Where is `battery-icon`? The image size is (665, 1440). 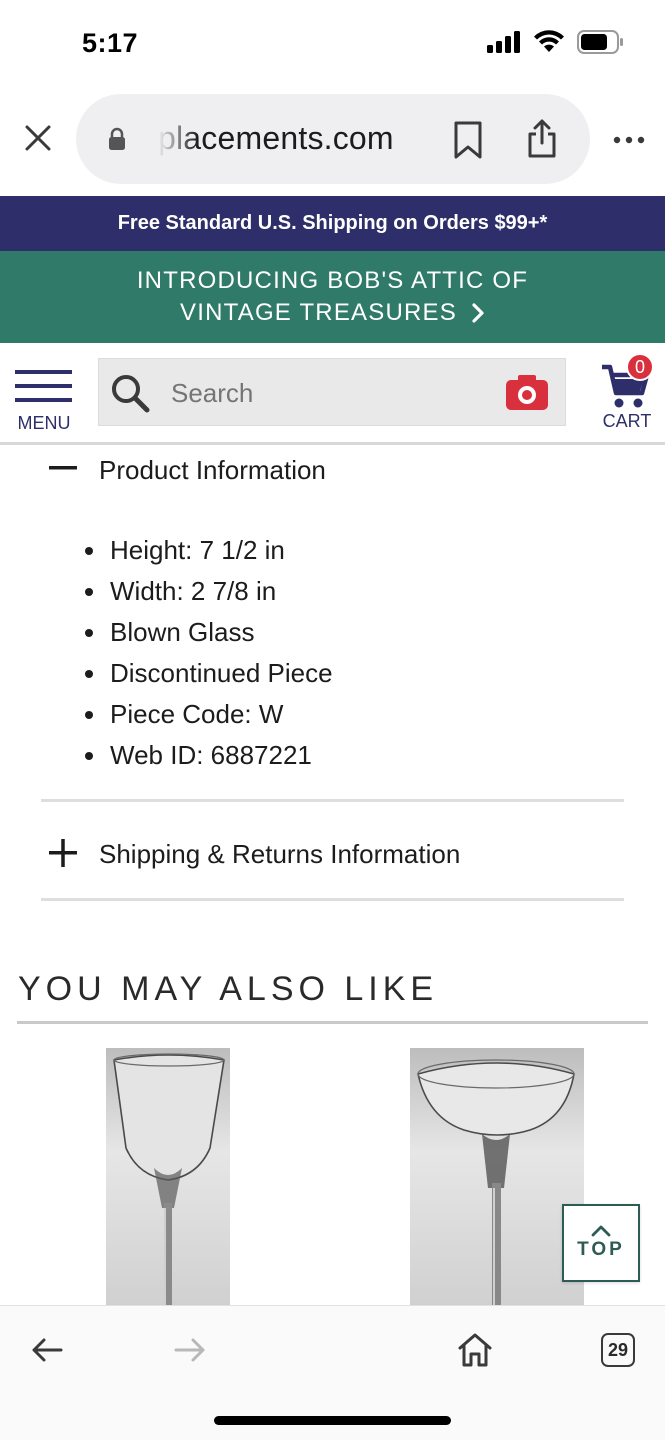 battery-icon is located at coordinates (601, 44).